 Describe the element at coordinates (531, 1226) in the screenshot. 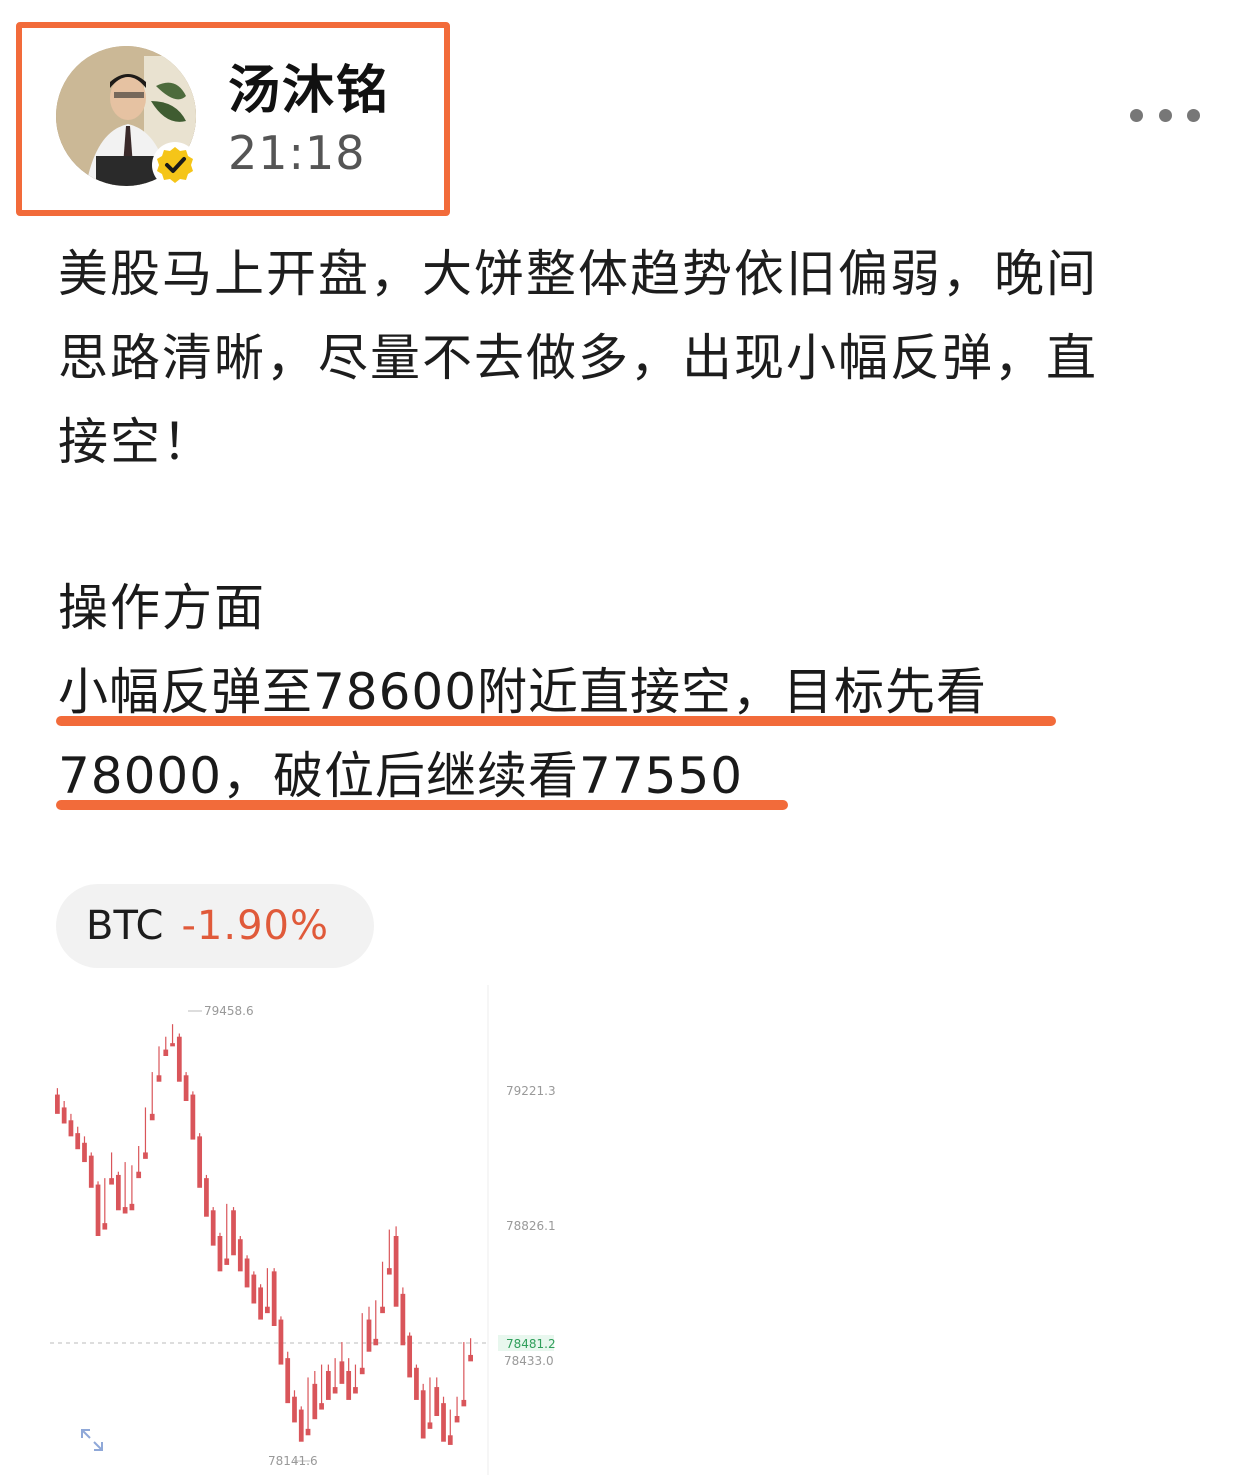

I see `price-label-78826: 78826.1` at that location.